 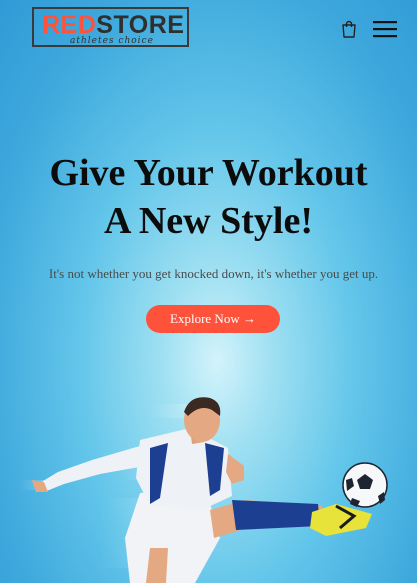 I want to click on site-header: REDSTORE athletes choice, so click(x=208, y=29).